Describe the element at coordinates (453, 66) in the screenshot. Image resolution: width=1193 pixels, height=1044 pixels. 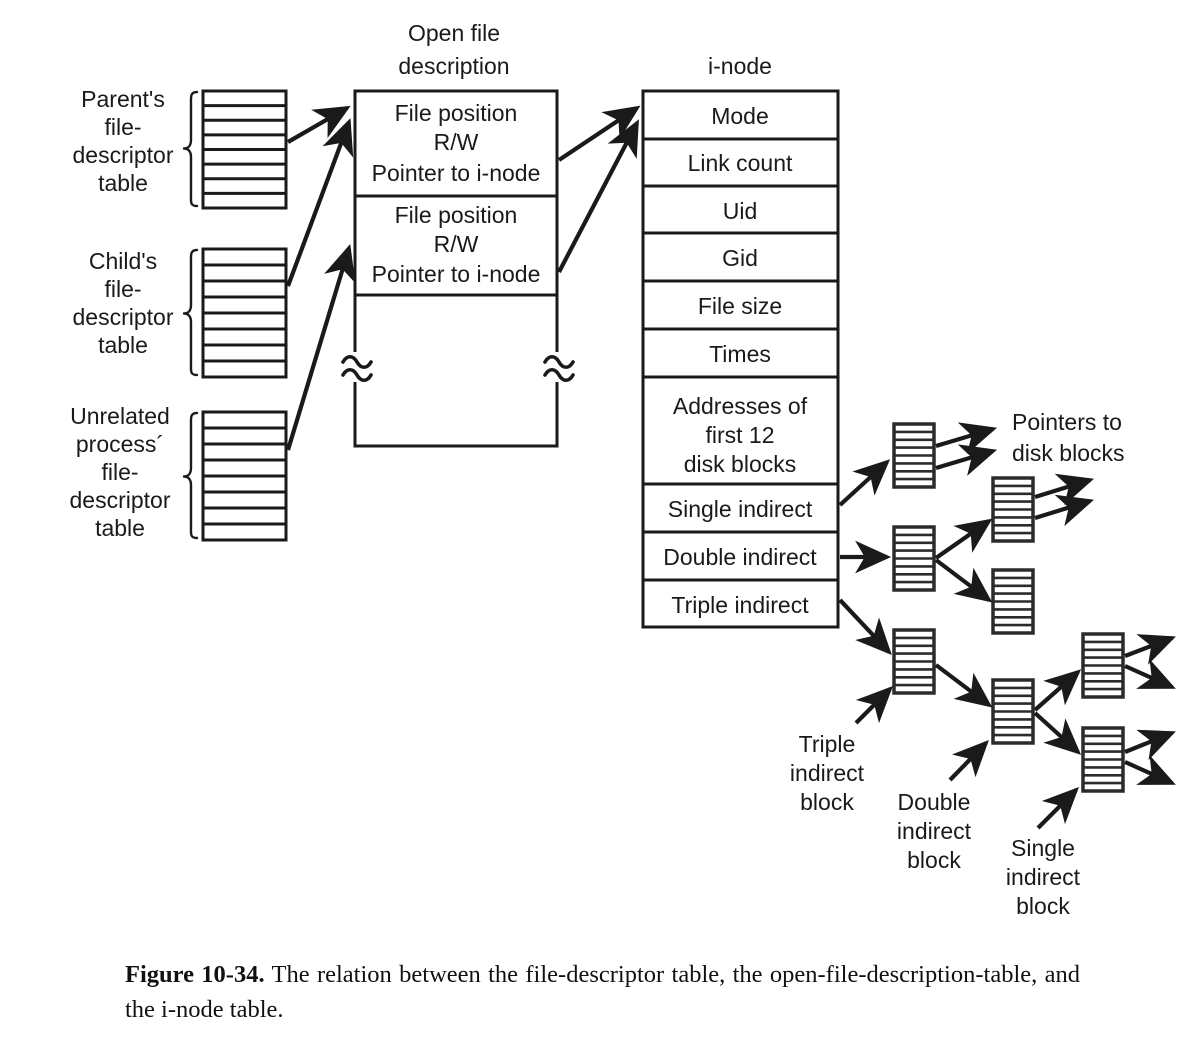
I see `ofd-heading-line-2: description` at that location.